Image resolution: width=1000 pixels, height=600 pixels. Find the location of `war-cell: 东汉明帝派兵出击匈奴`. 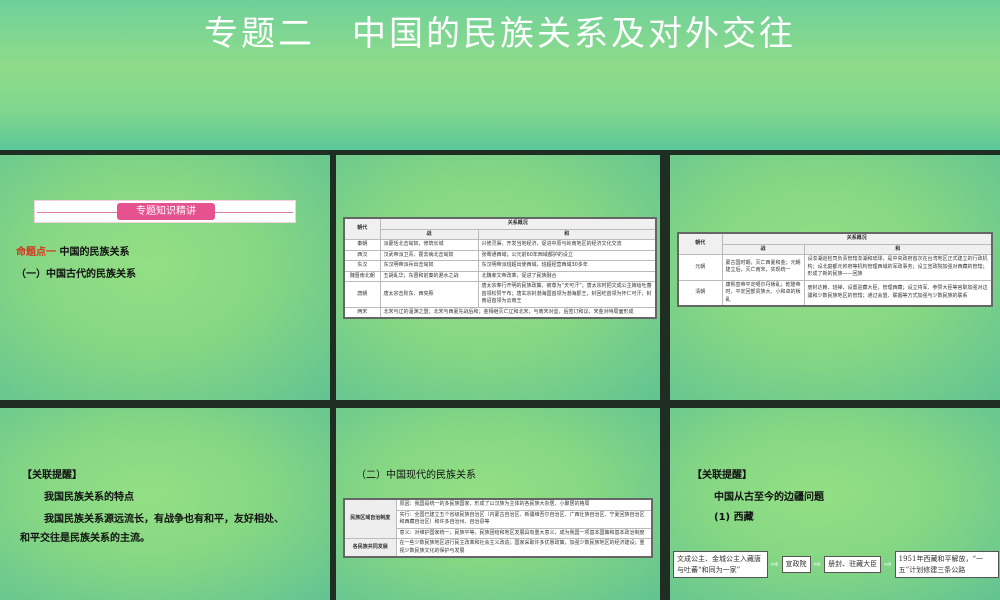

war-cell: 东汉明帝派兵出击匈奴 is located at coordinates (429, 266).